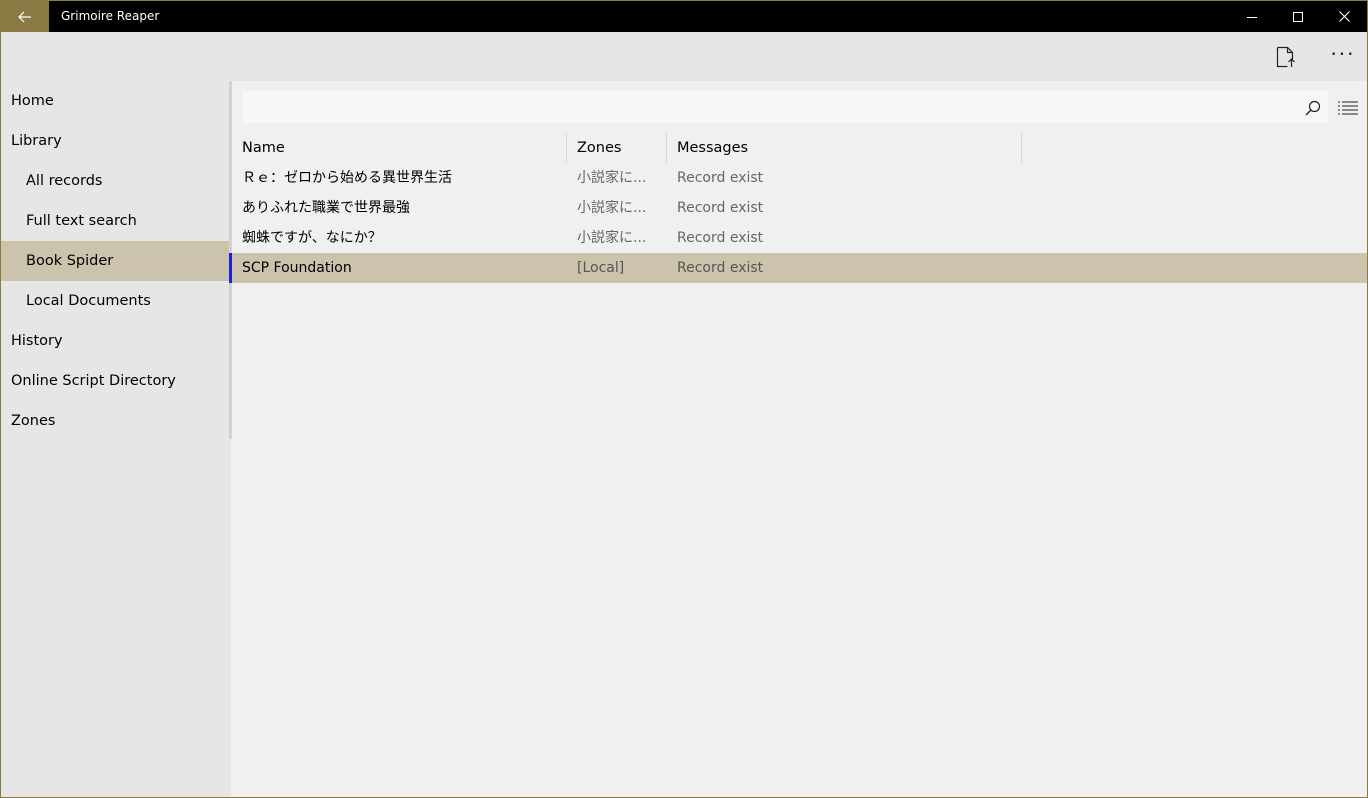 The width and height of the screenshot is (1368, 798). I want to click on minimize-button, so click(1252, 16).